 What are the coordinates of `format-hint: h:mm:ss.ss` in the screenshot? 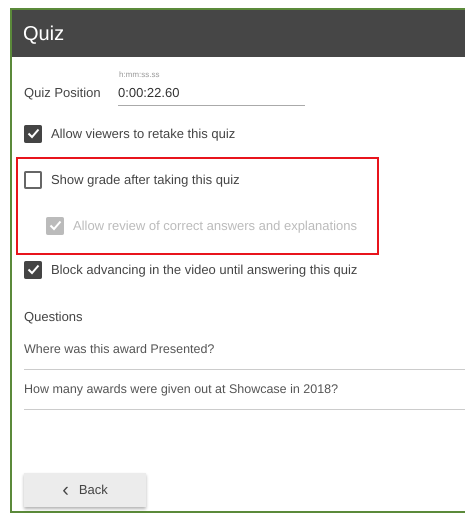 It's located at (139, 75).